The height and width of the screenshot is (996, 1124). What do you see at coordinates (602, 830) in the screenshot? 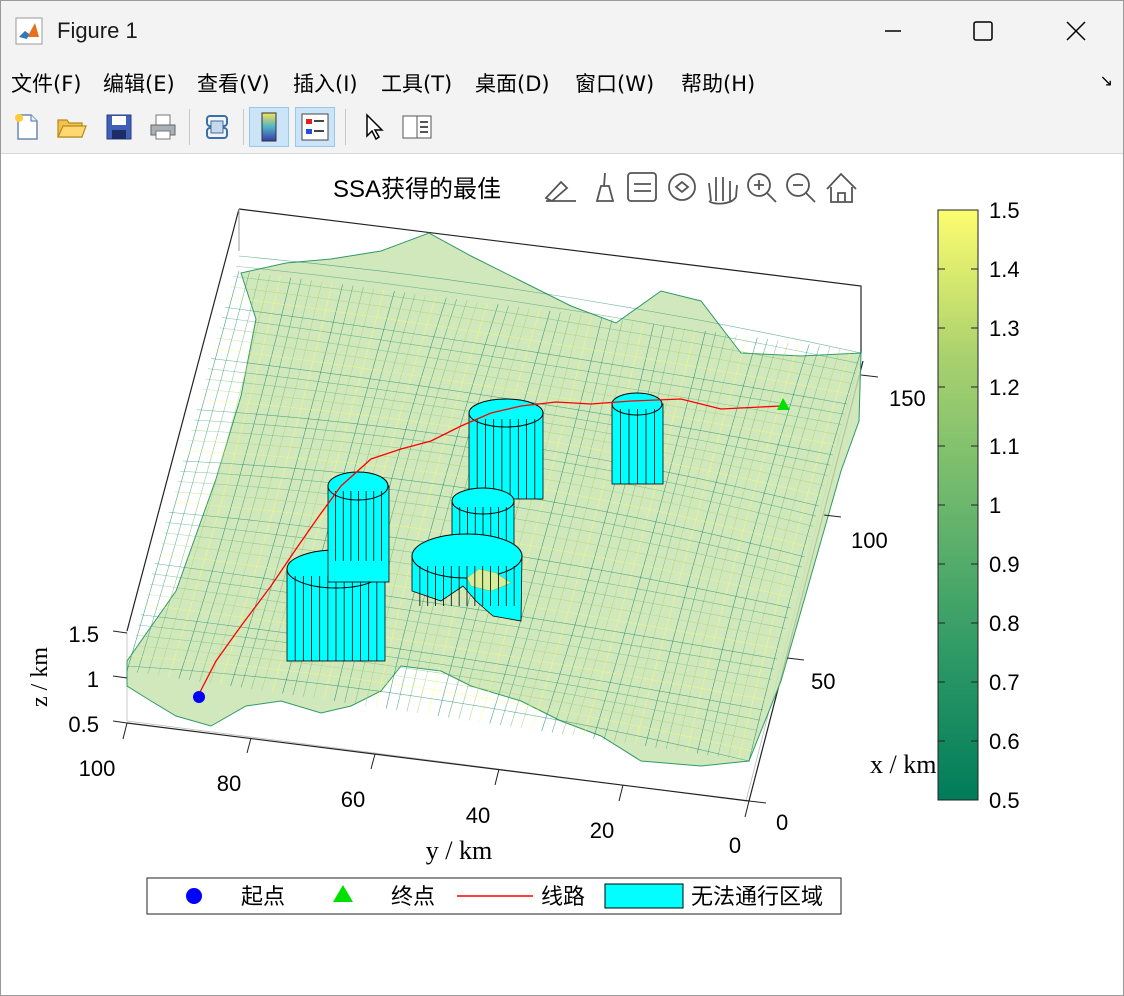
I see `y-tick-label: 20` at bounding box center [602, 830].